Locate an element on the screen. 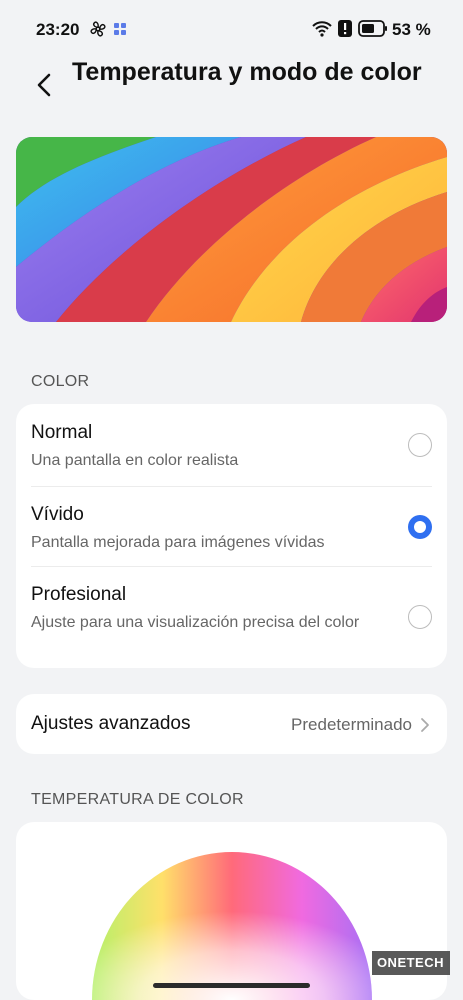 The height and width of the screenshot is (1000, 463). radio-normal is located at coordinates (420, 445).